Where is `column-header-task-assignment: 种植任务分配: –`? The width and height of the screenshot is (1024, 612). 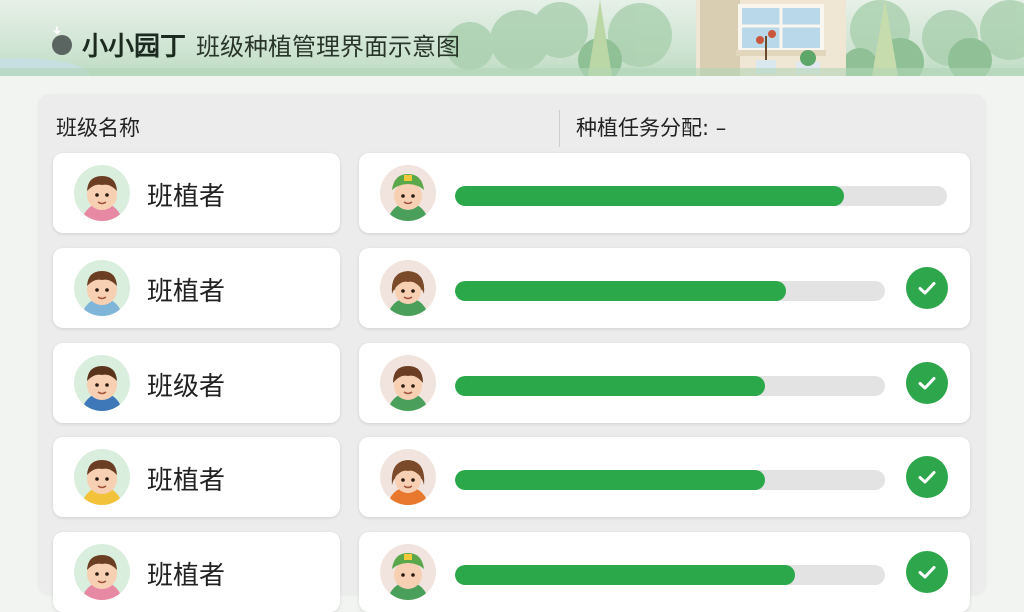 column-header-task-assignment: 种植任务分配: – is located at coordinates (651, 128).